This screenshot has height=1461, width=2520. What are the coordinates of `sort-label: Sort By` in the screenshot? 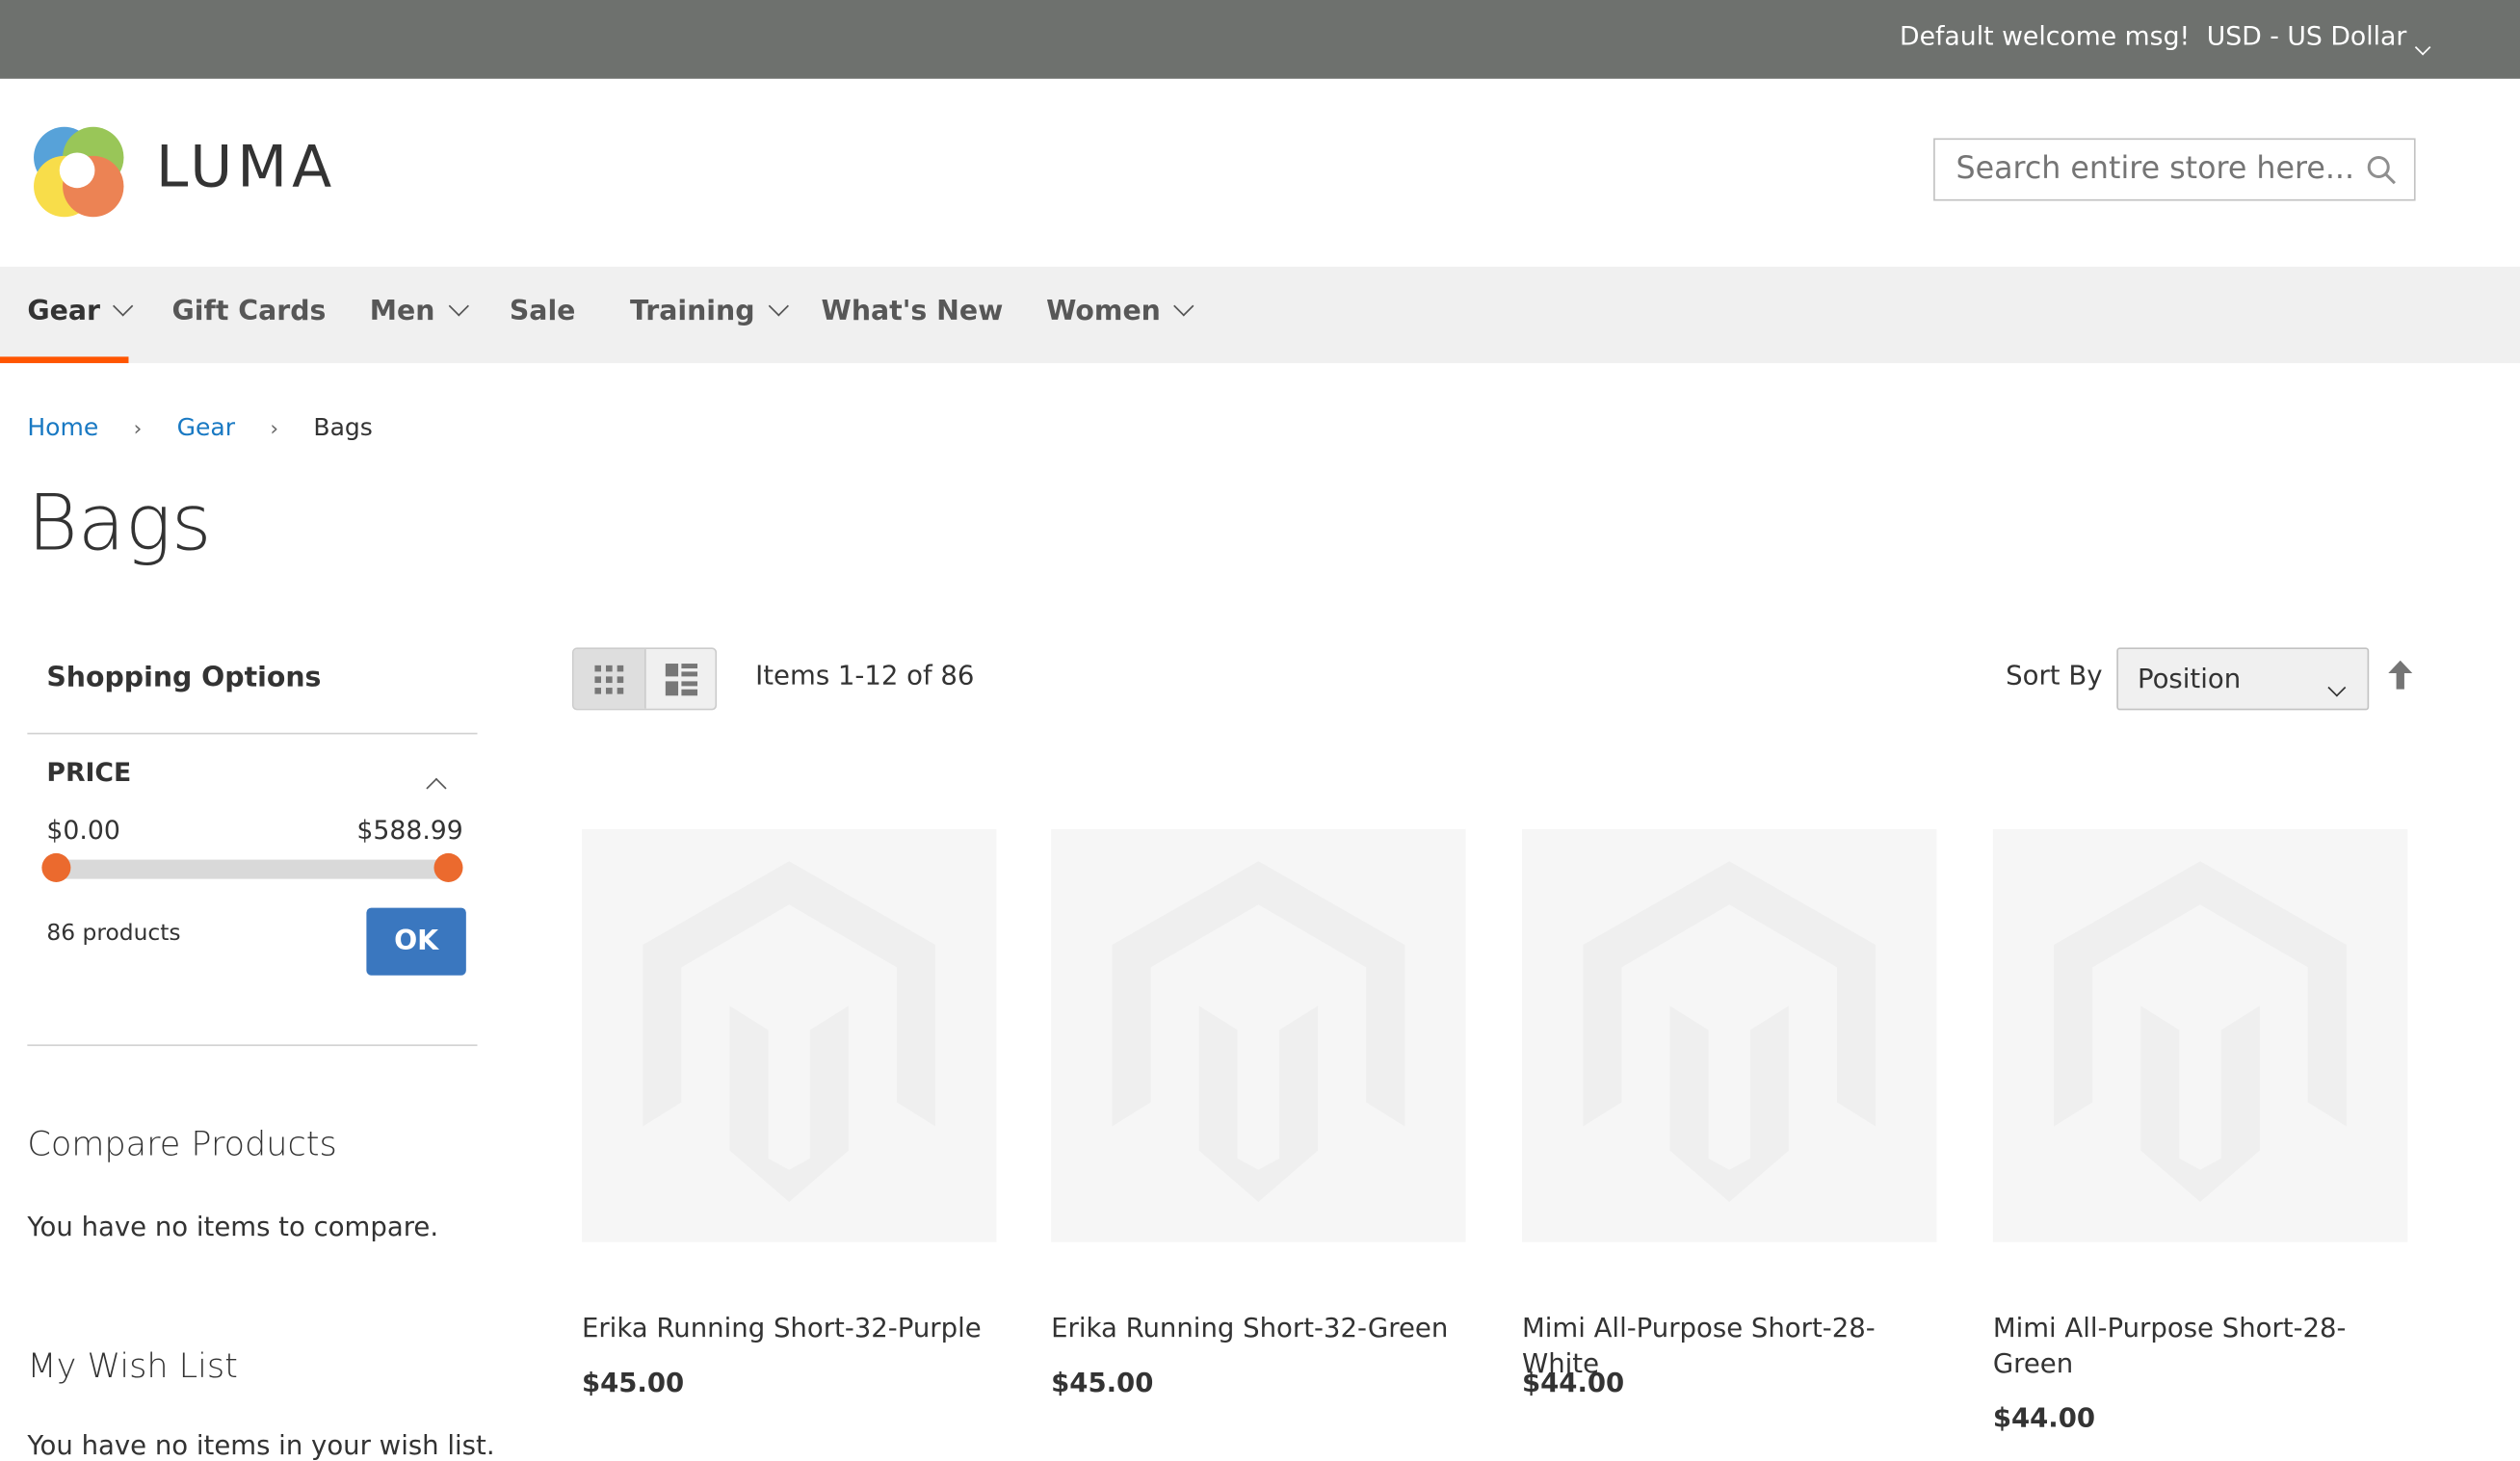 It's located at (2054, 675).